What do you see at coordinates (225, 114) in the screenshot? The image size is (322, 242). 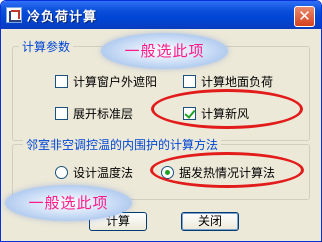 I see `checkbox-fresh-air-label: 计算新风` at bounding box center [225, 114].